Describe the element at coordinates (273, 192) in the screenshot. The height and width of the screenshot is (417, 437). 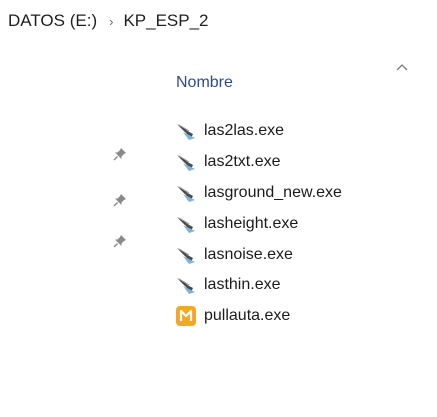
I see `file-name: lasground_new.exe` at that location.